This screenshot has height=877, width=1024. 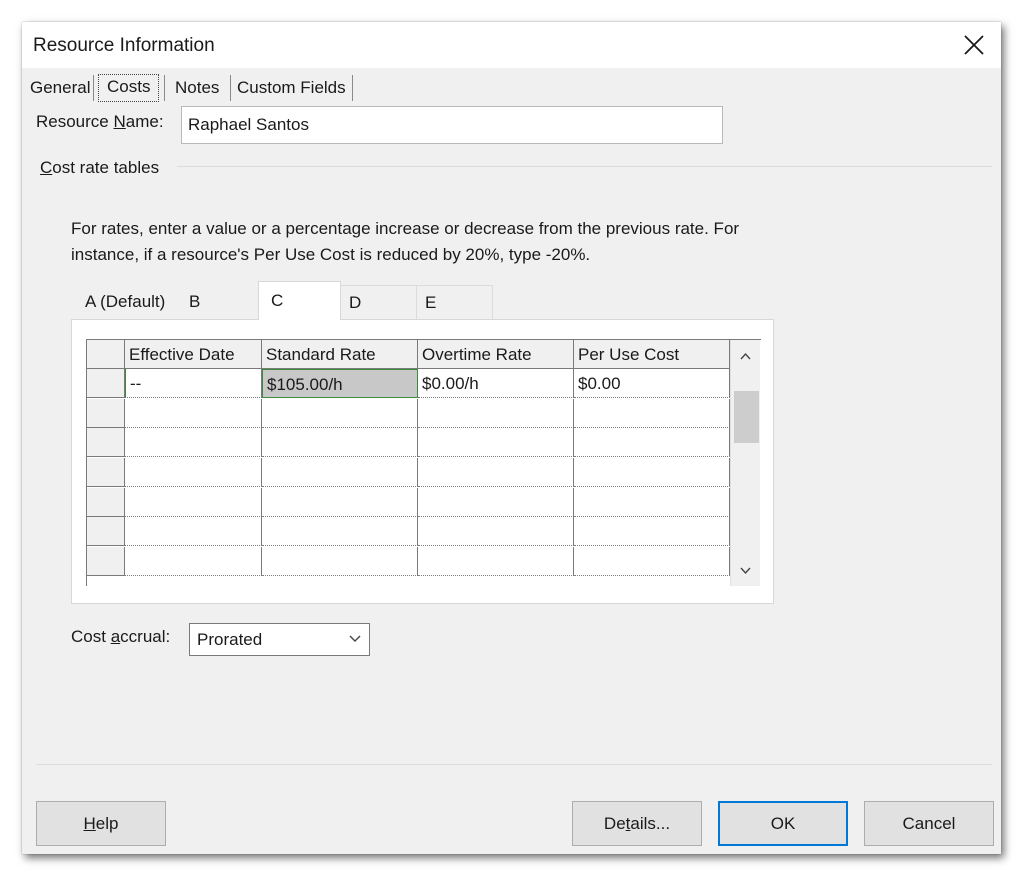 What do you see at coordinates (197, 88) in the screenshot?
I see `tab-notes: Notes` at bounding box center [197, 88].